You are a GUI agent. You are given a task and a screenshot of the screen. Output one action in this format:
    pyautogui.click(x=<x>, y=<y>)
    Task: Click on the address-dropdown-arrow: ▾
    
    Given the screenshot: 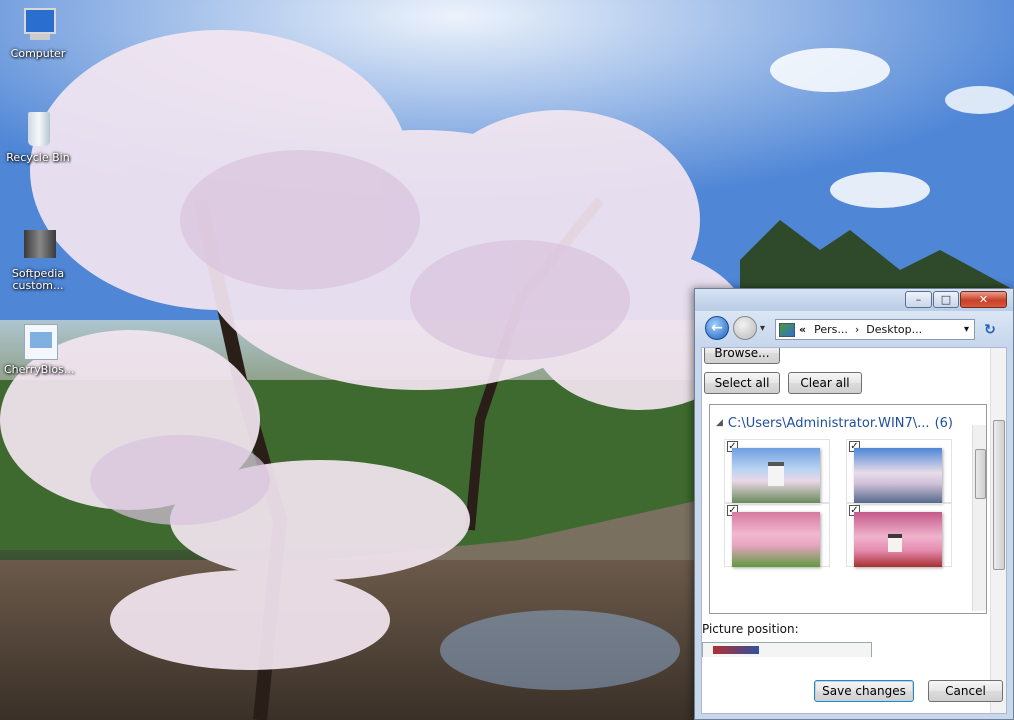 What is the action you would take?
    pyautogui.click(x=966, y=329)
    